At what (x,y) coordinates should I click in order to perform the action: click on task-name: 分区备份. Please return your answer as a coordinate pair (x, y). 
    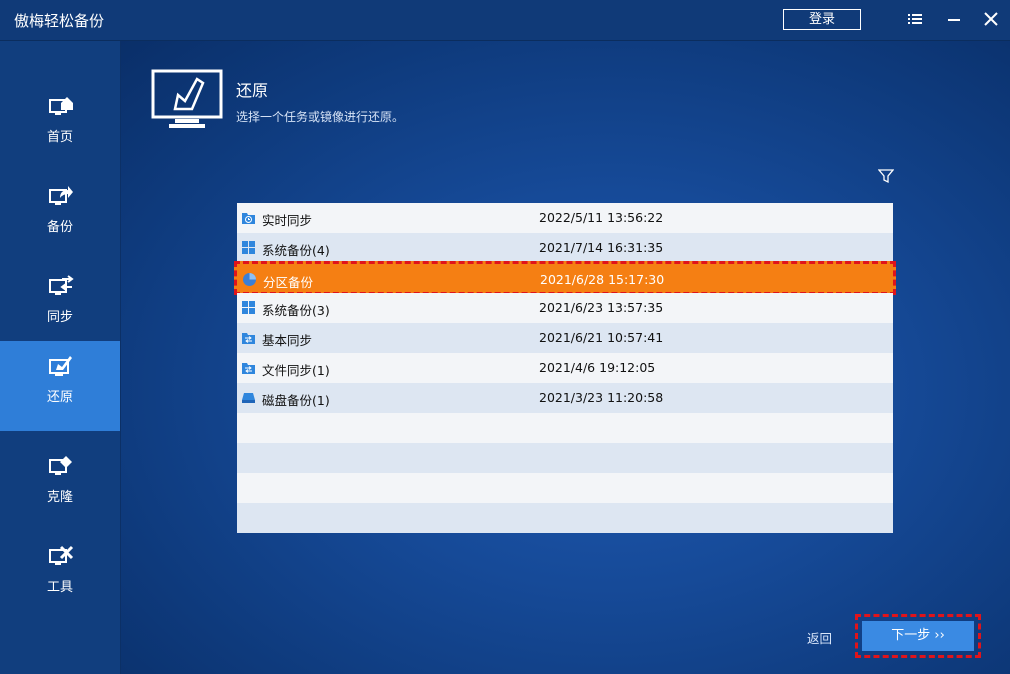
    Looking at the image, I should click on (288, 282).